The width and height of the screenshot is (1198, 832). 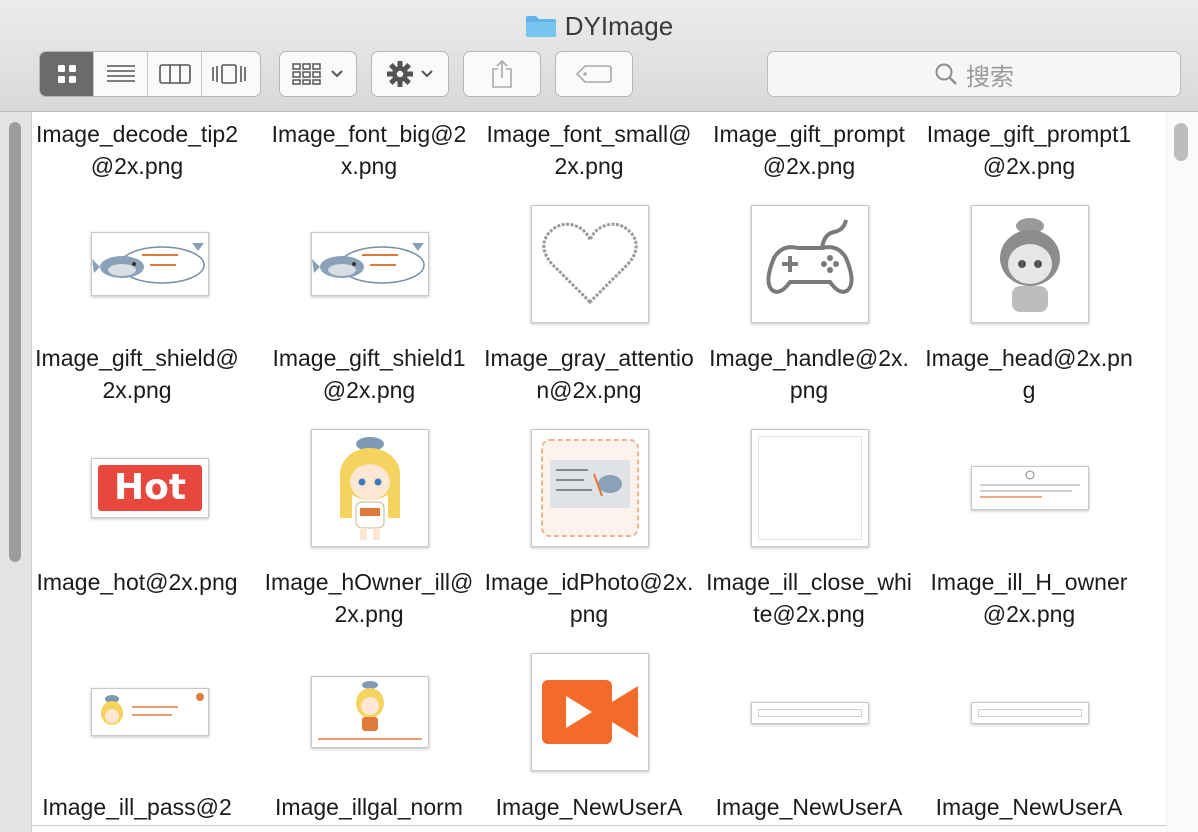 I want to click on icon-view-button, so click(x=67, y=74).